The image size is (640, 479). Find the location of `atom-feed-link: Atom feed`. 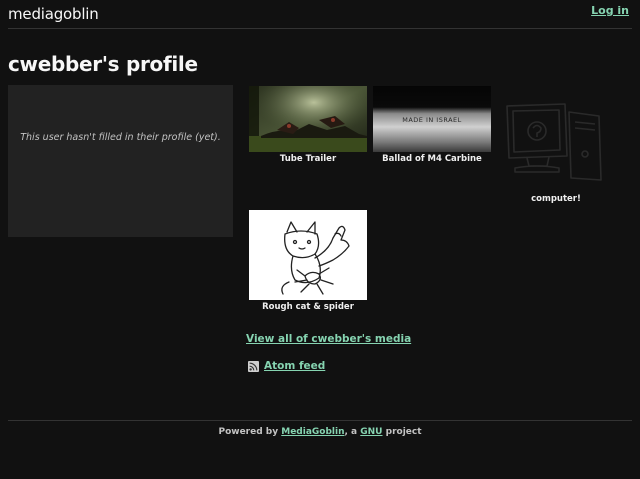

atom-feed-link: Atom feed is located at coordinates (286, 366).